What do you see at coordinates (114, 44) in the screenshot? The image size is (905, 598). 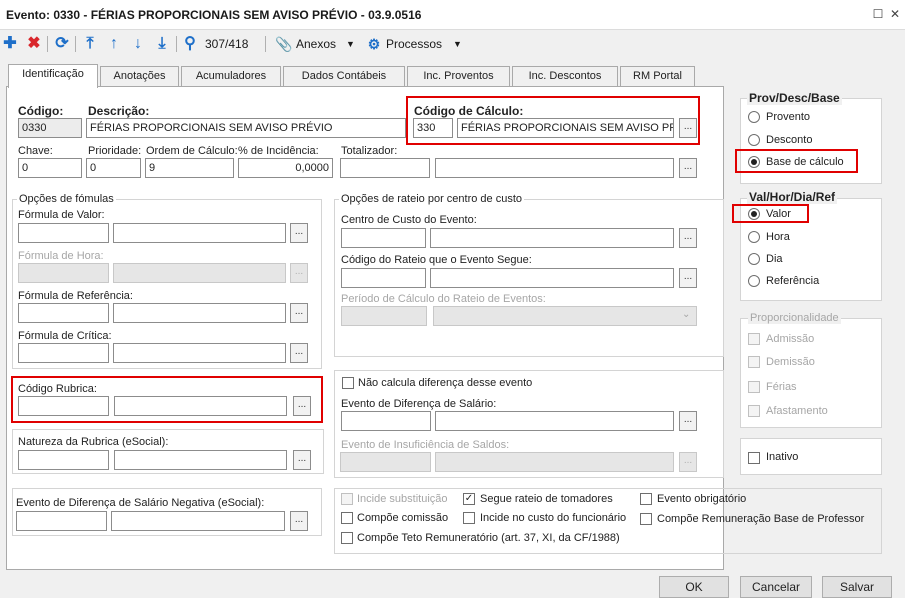 I see `previous-record-icon: ↑` at bounding box center [114, 44].